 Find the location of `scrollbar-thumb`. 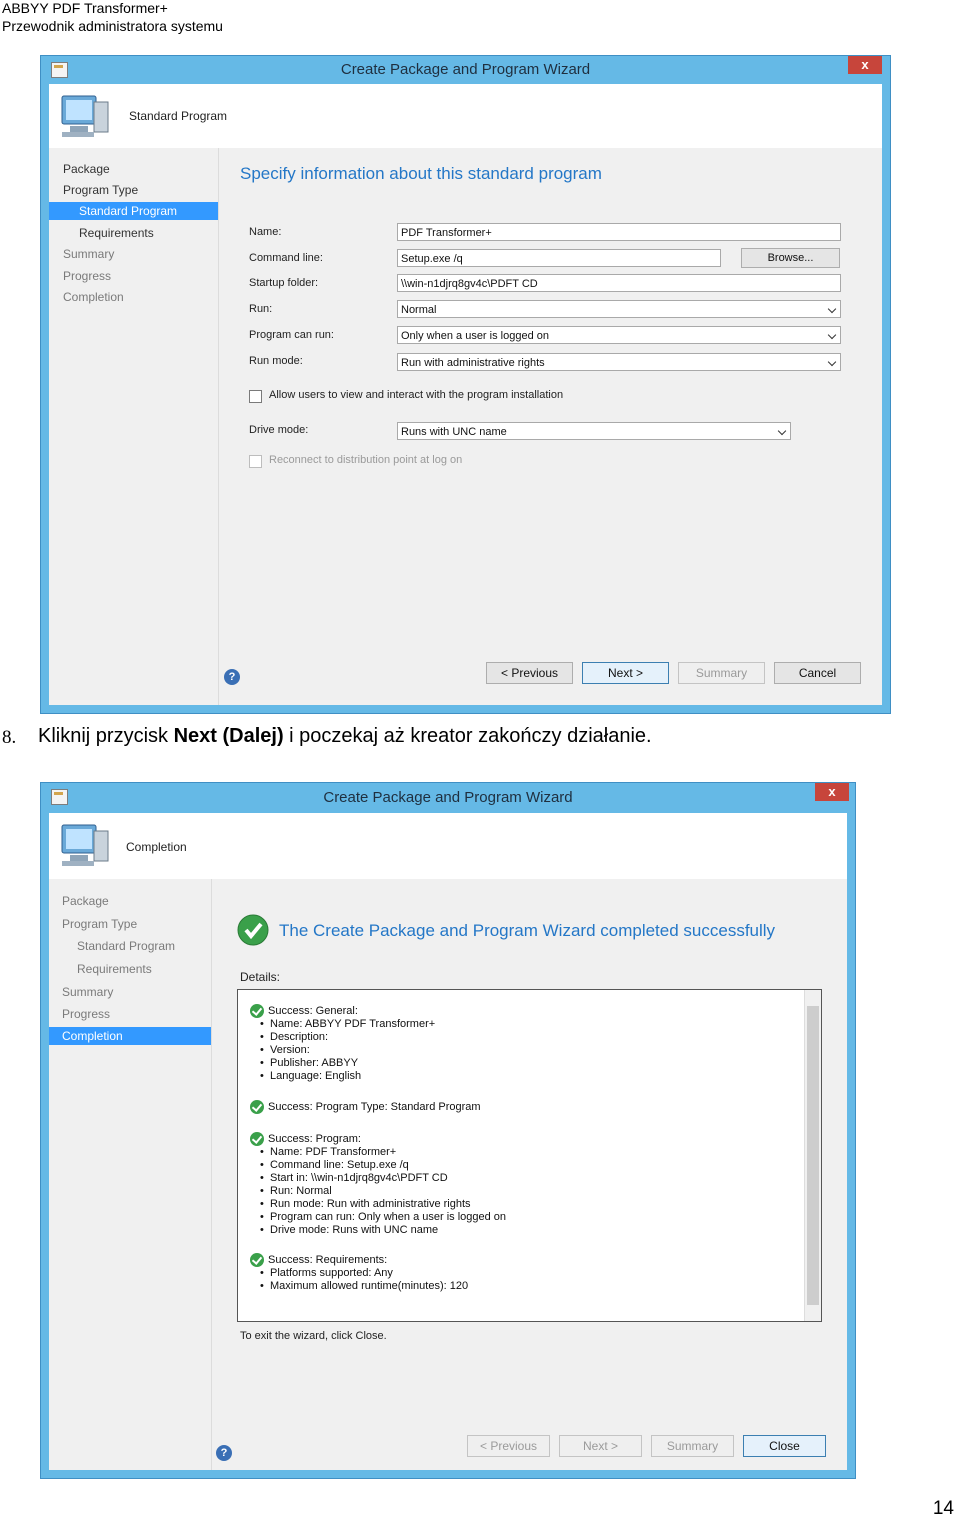

scrollbar-thumb is located at coordinates (813, 1155).